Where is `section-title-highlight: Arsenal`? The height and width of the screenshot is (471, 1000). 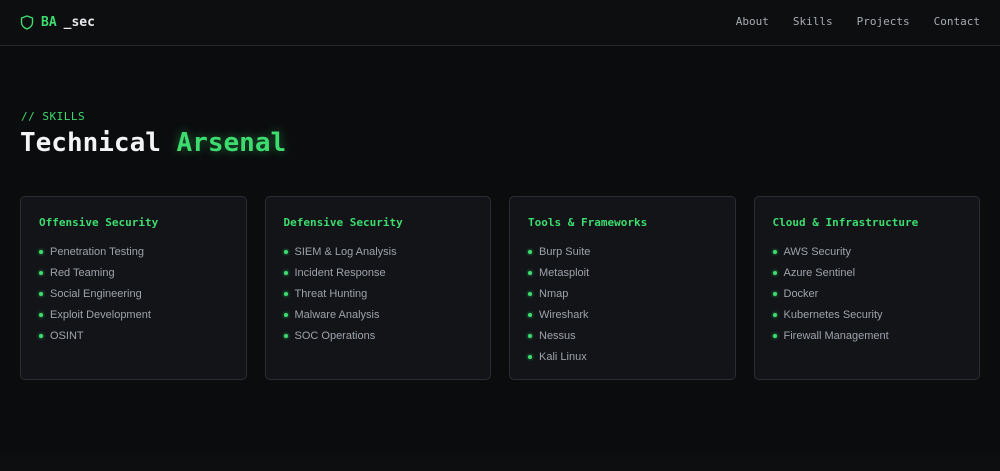 section-title-highlight: Arsenal is located at coordinates (231, 143).